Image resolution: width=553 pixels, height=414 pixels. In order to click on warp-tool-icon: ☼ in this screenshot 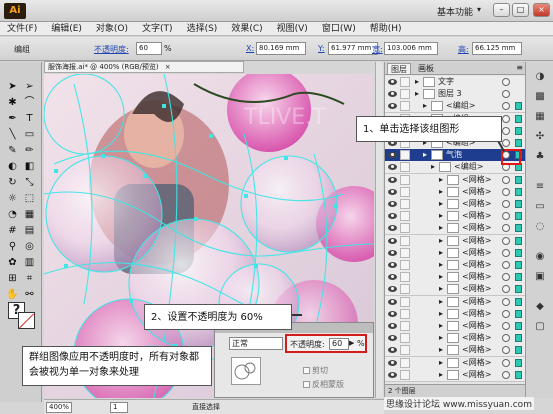, I will do `click(12, 199)`.